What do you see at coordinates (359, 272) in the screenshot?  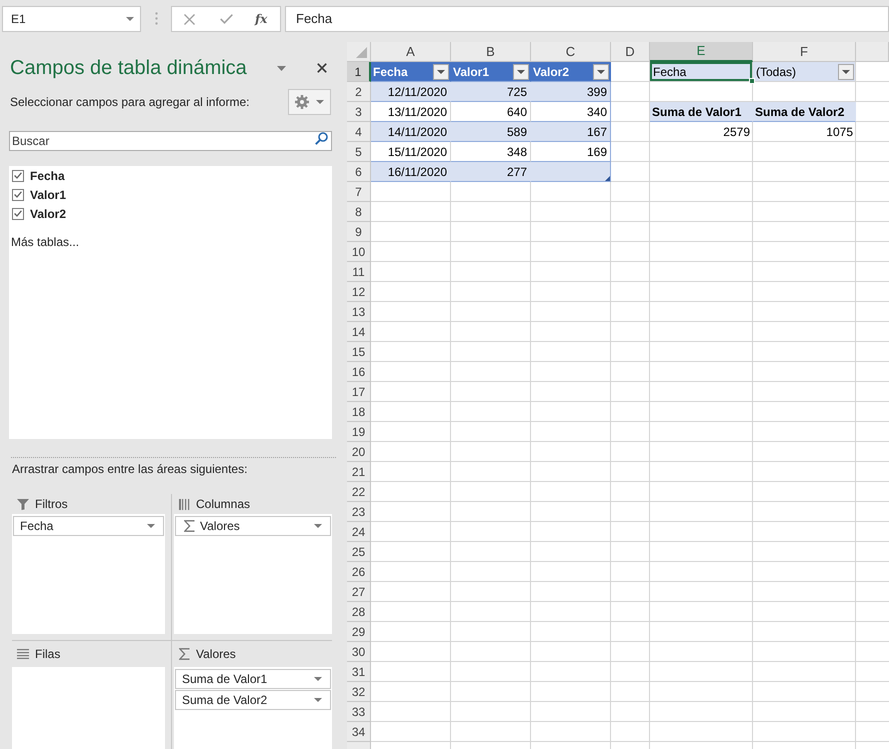 I see `row-header: 11` at bounding box center [359, 272].